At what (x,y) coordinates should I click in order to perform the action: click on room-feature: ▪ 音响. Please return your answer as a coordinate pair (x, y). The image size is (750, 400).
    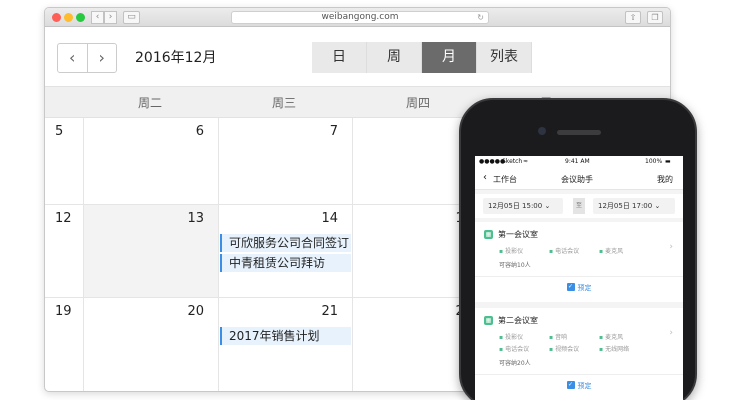
    Looking at the image, I should click on (558, 337).